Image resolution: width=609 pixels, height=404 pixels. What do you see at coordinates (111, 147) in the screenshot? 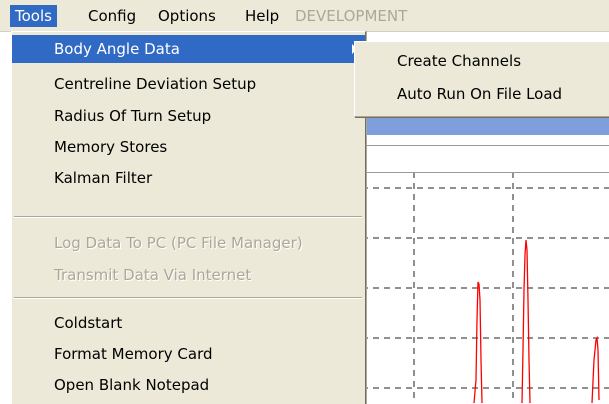
I see `menu-item-label: Memory Stores` at bounding box center [111, 147].